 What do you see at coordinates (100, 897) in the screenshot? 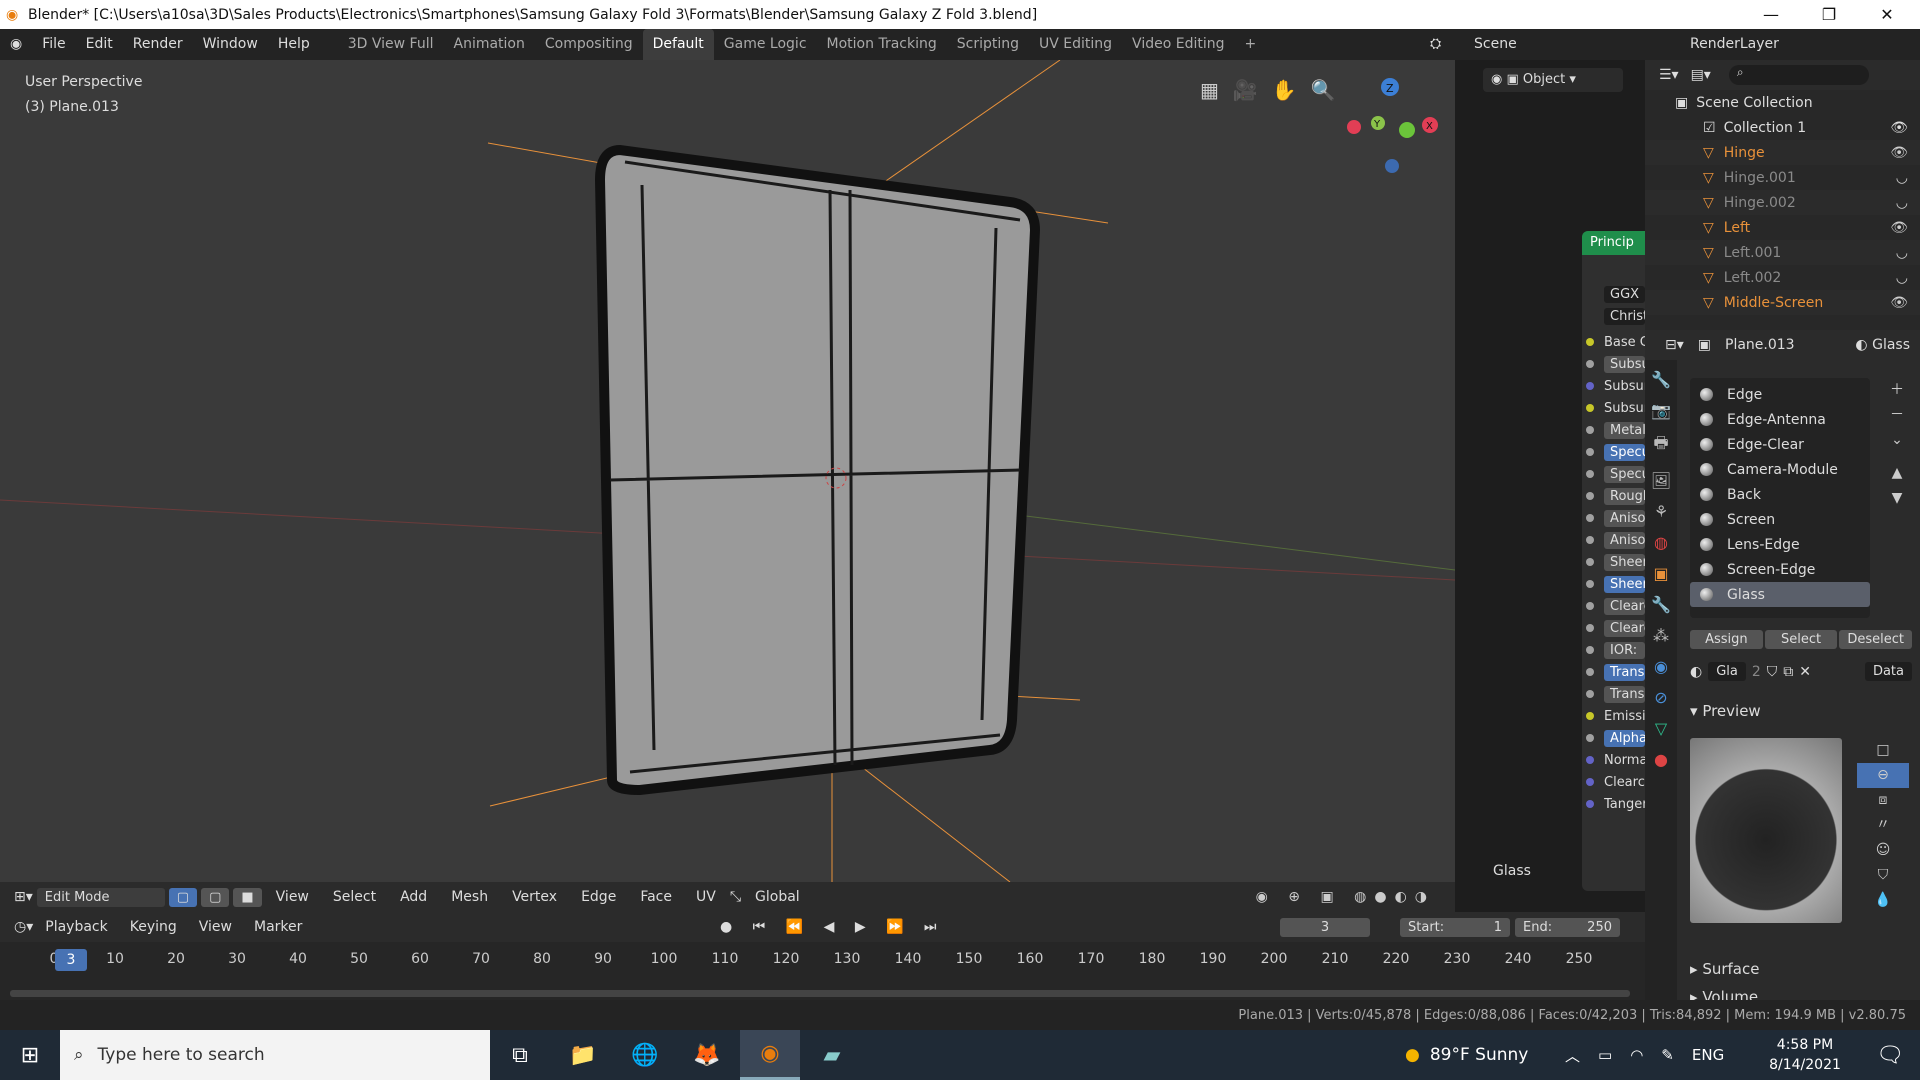
I see `mode-selector: Edit Mode` at bounding box center [100, 897].